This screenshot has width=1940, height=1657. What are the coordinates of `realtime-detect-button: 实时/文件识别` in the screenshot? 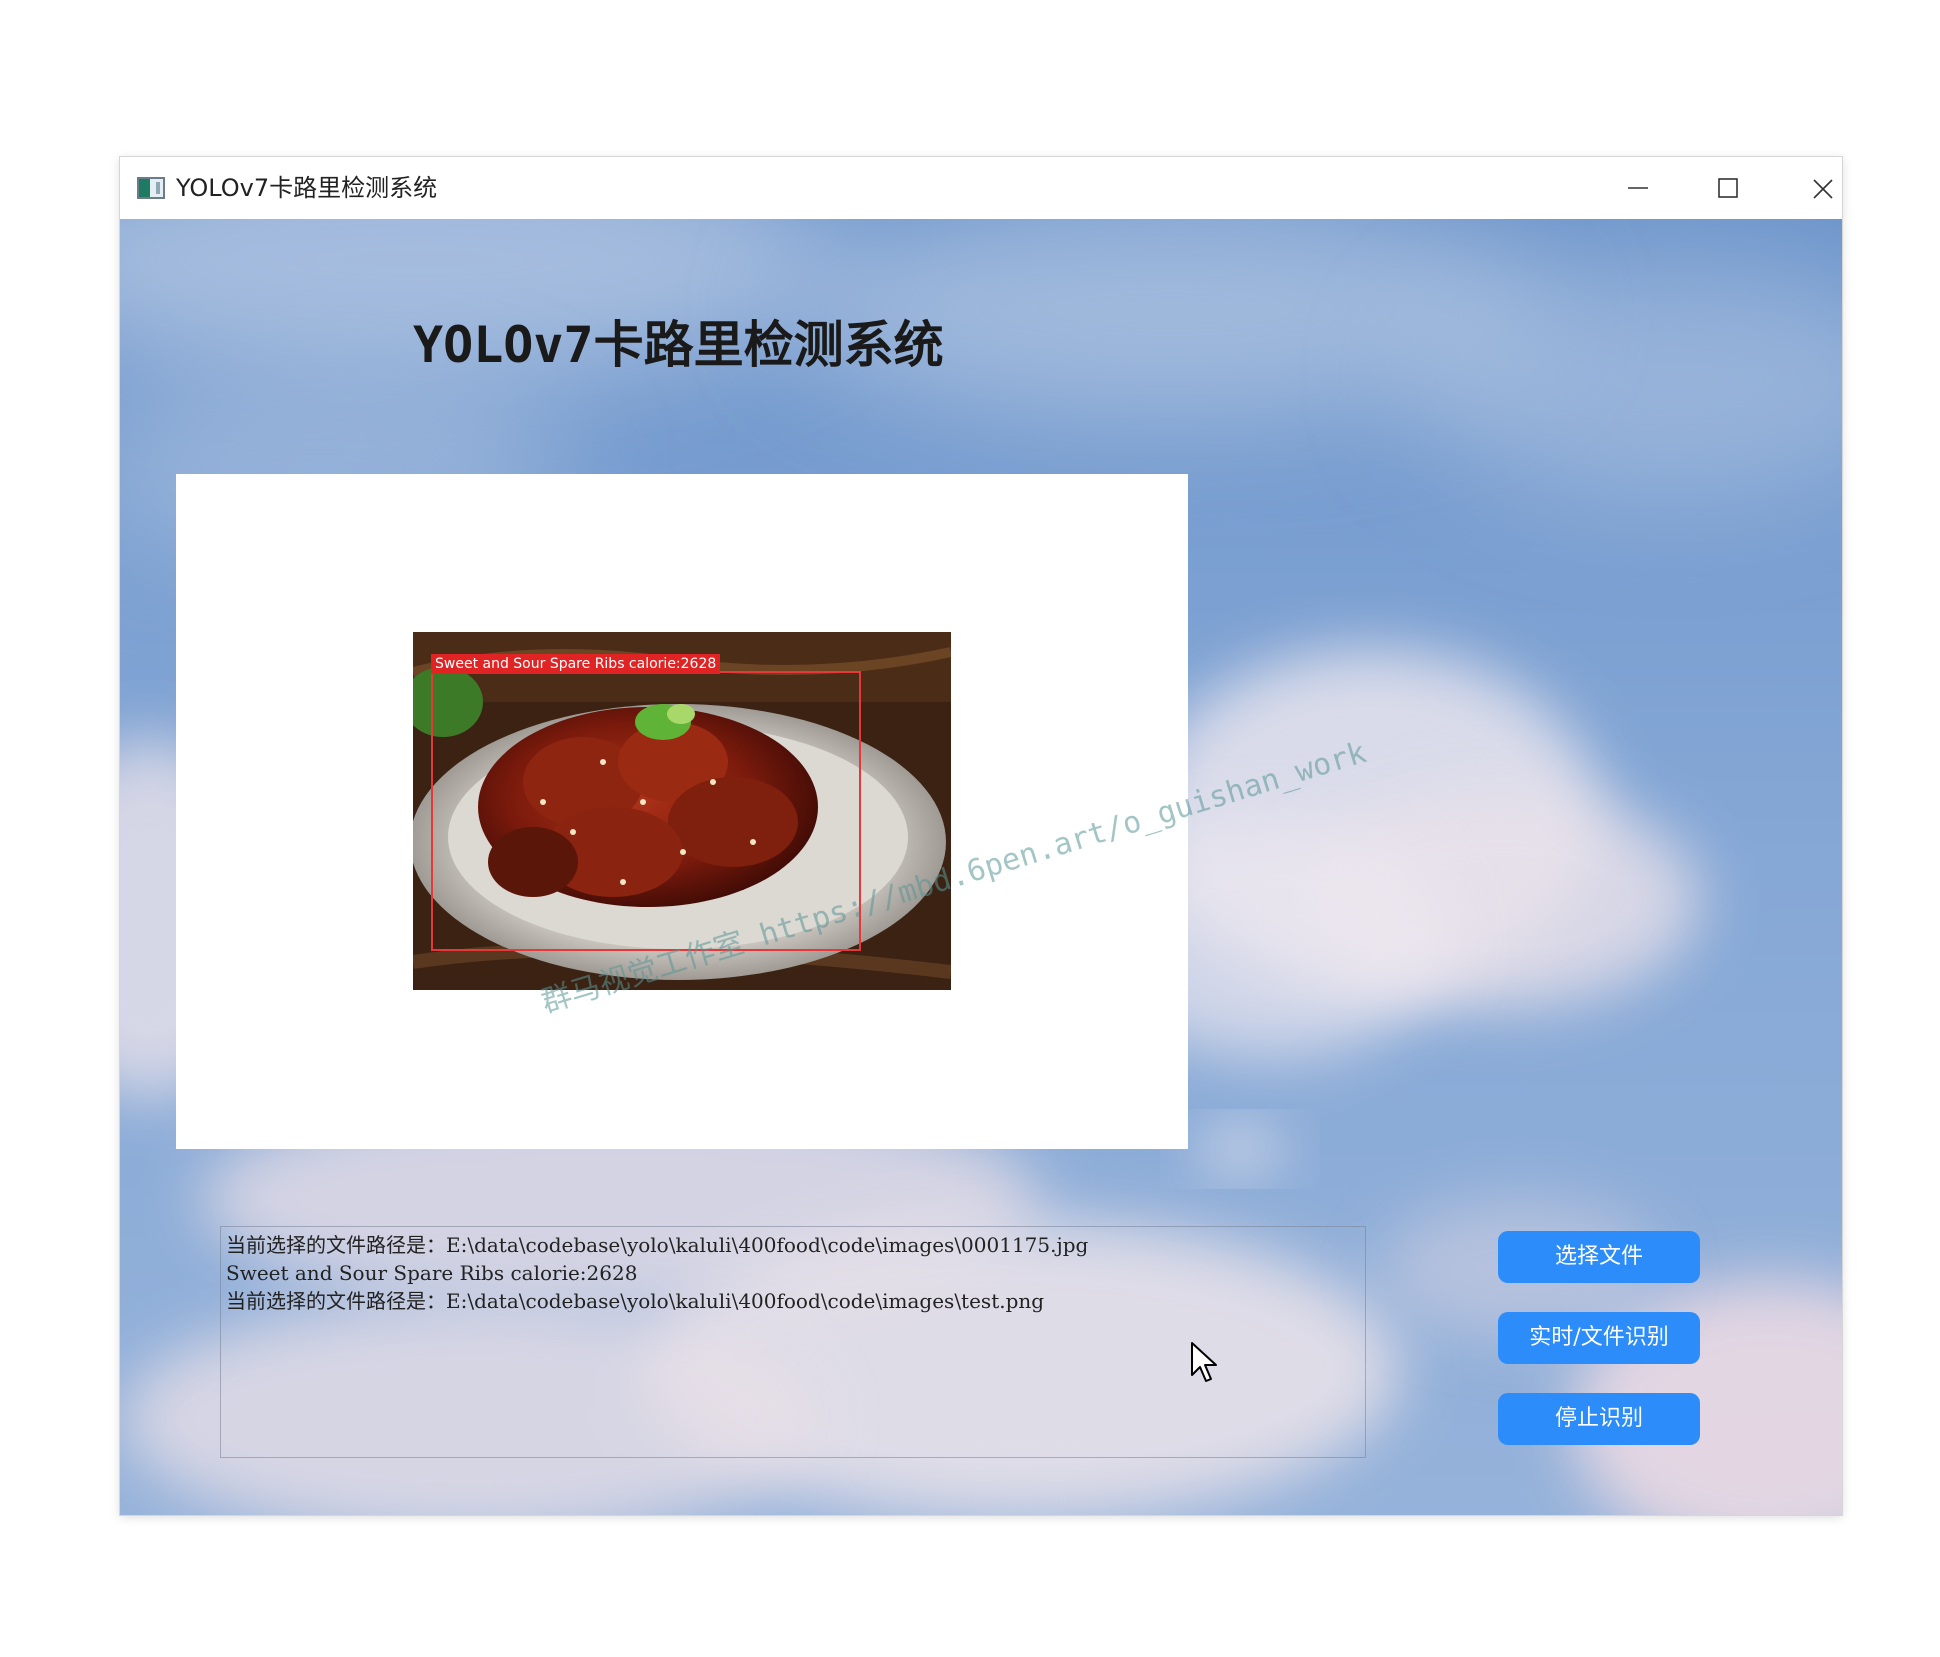 It's located at (1599, 1338).